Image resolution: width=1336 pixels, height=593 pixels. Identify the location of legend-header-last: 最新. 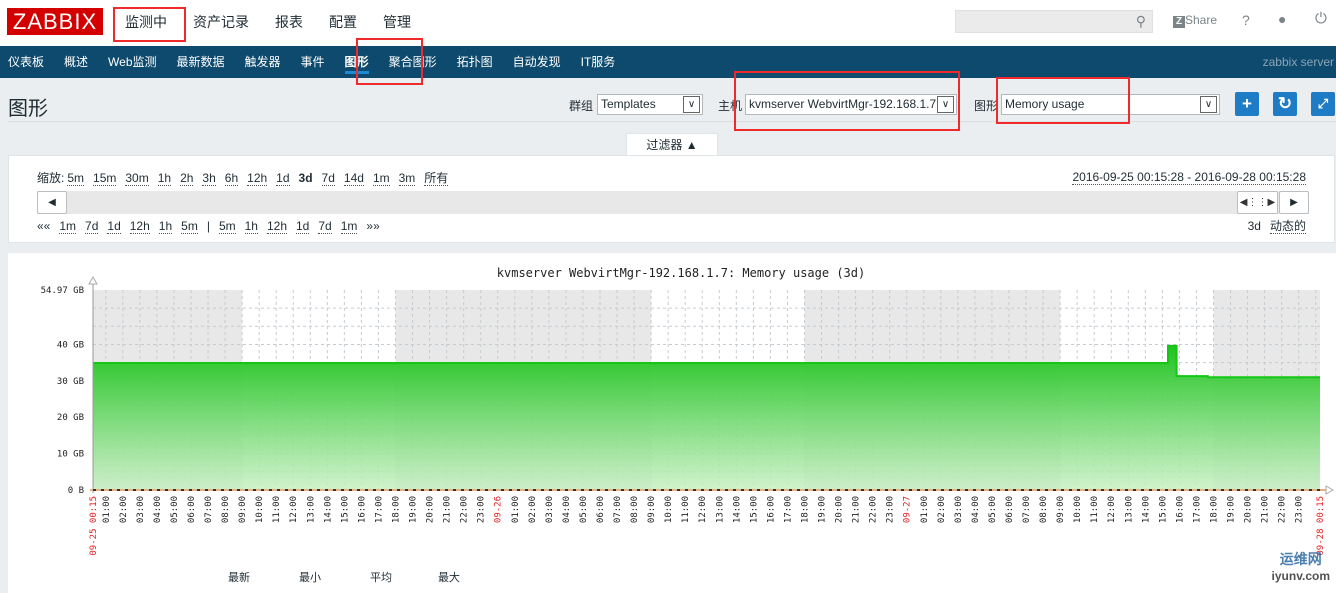
(239, 577).